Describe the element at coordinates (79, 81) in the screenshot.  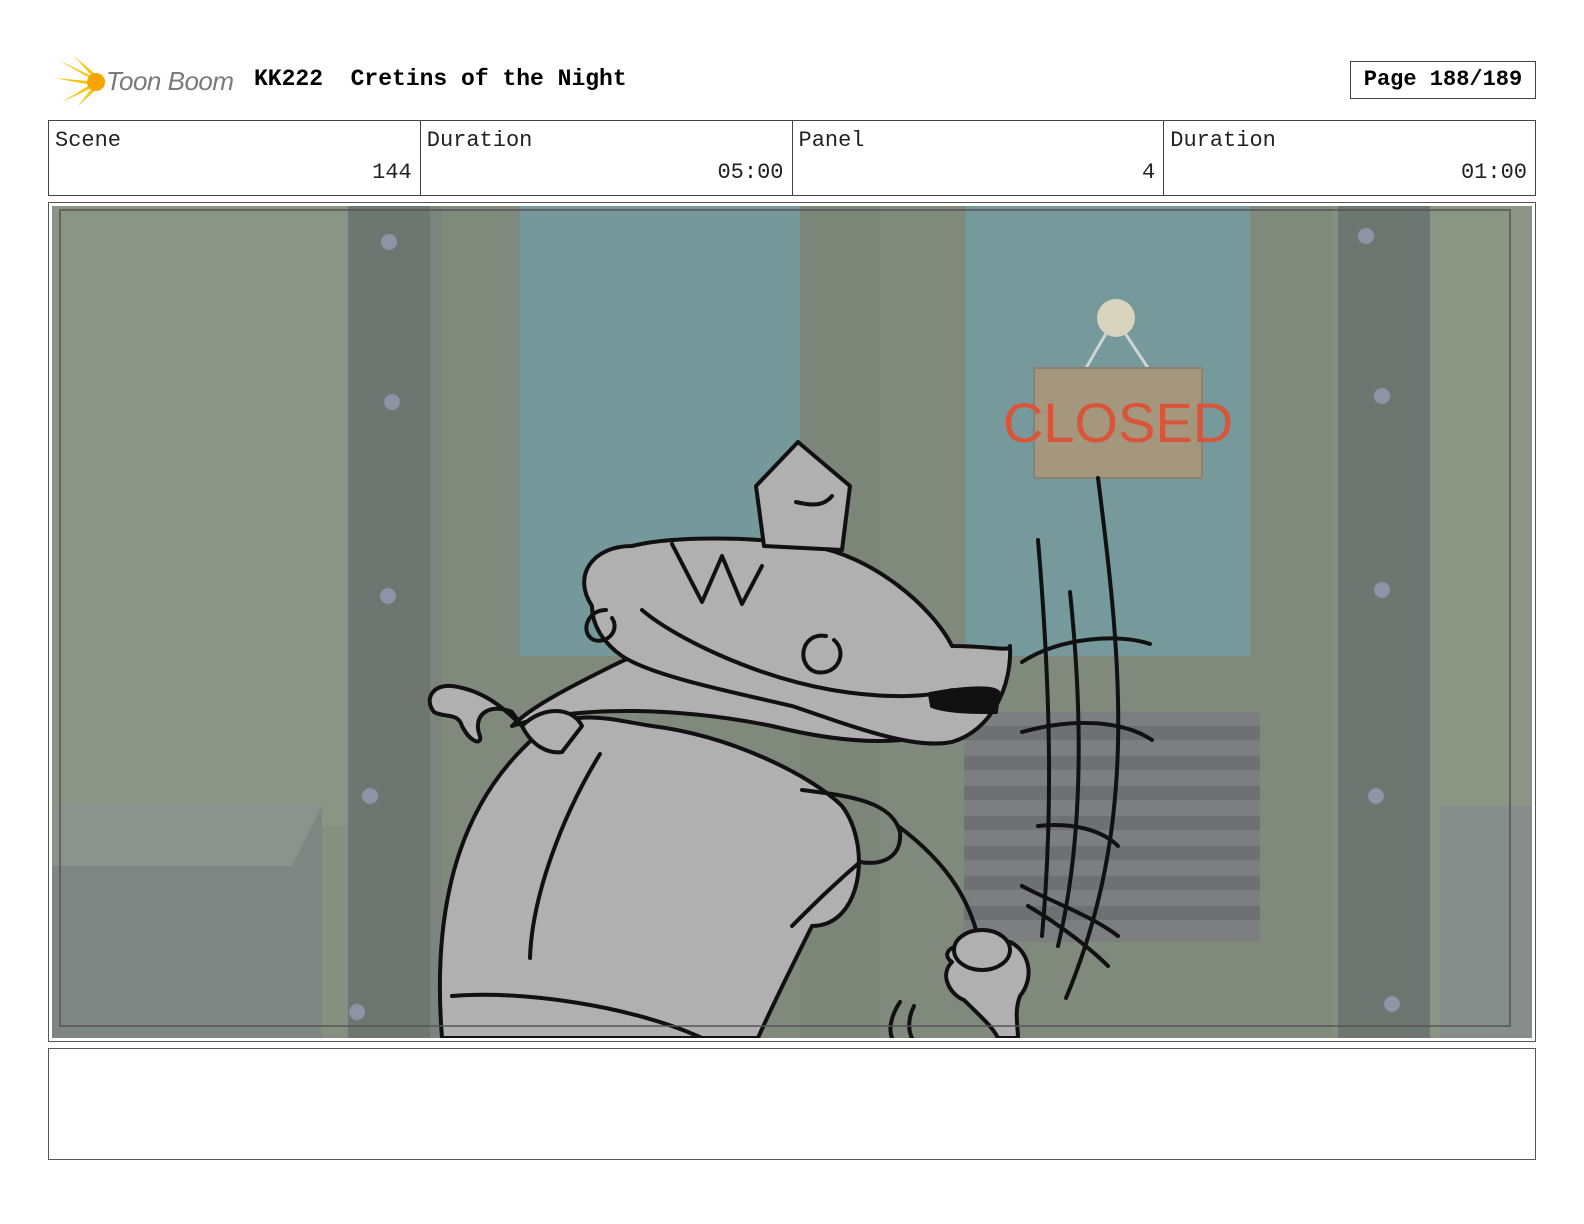
I see `sunburst-icon` at that location.